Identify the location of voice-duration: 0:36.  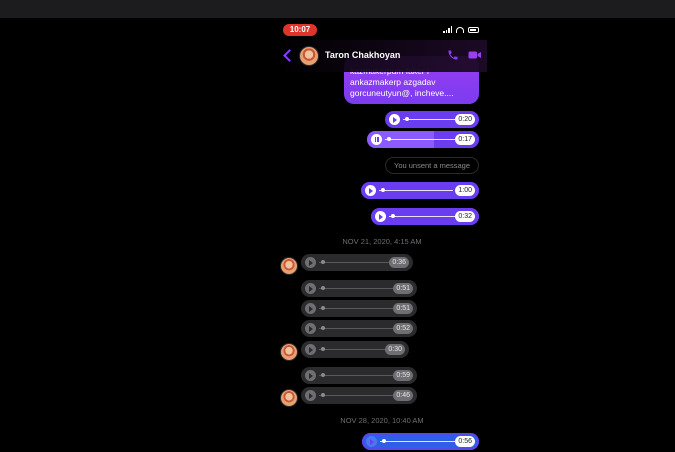
(399, 262).